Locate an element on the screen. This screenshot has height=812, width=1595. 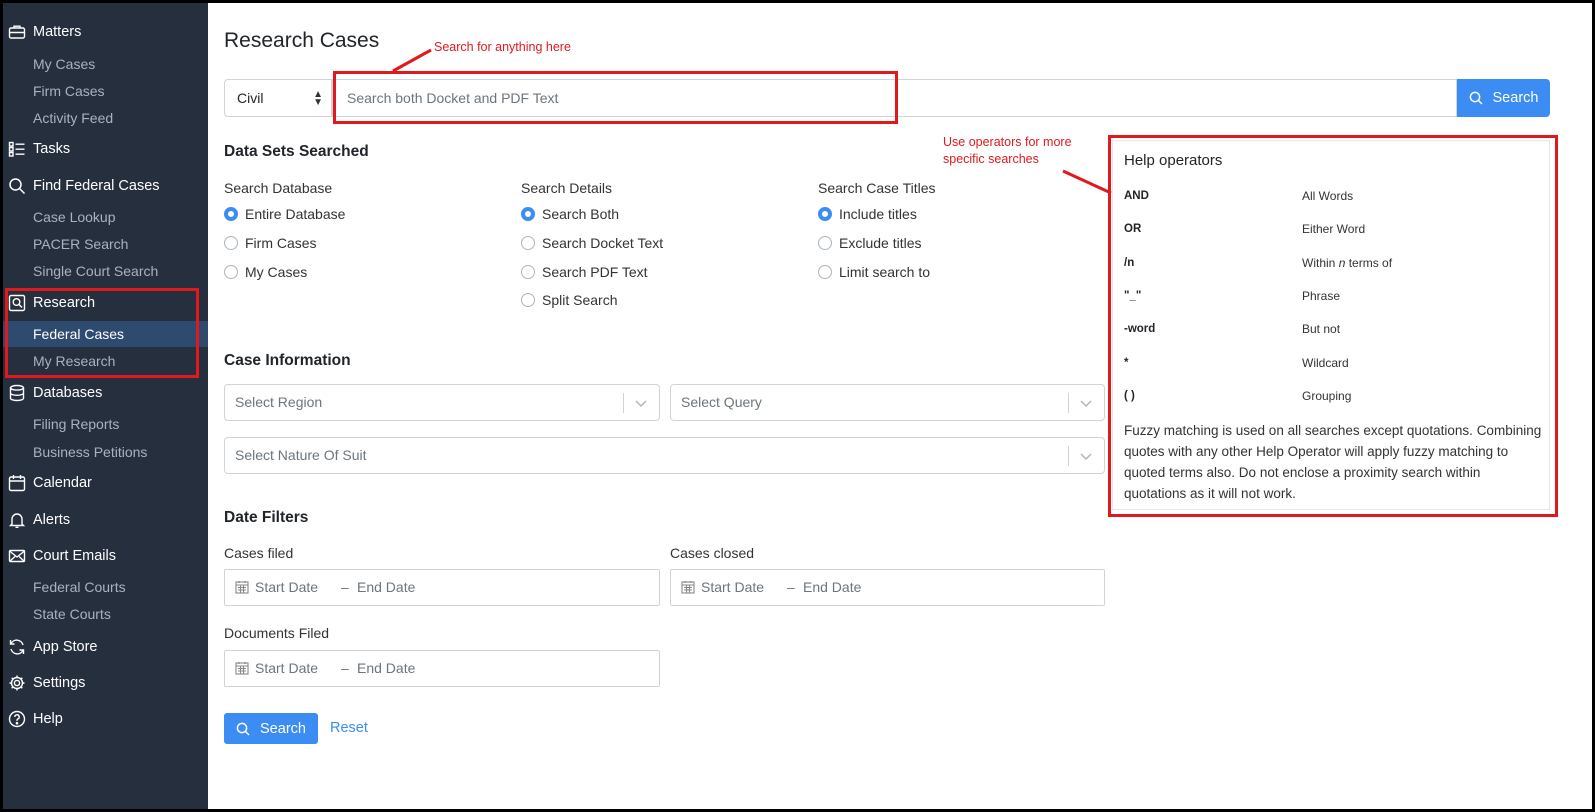
nav-tasks: Tasks is located at coordinates (105, 149).